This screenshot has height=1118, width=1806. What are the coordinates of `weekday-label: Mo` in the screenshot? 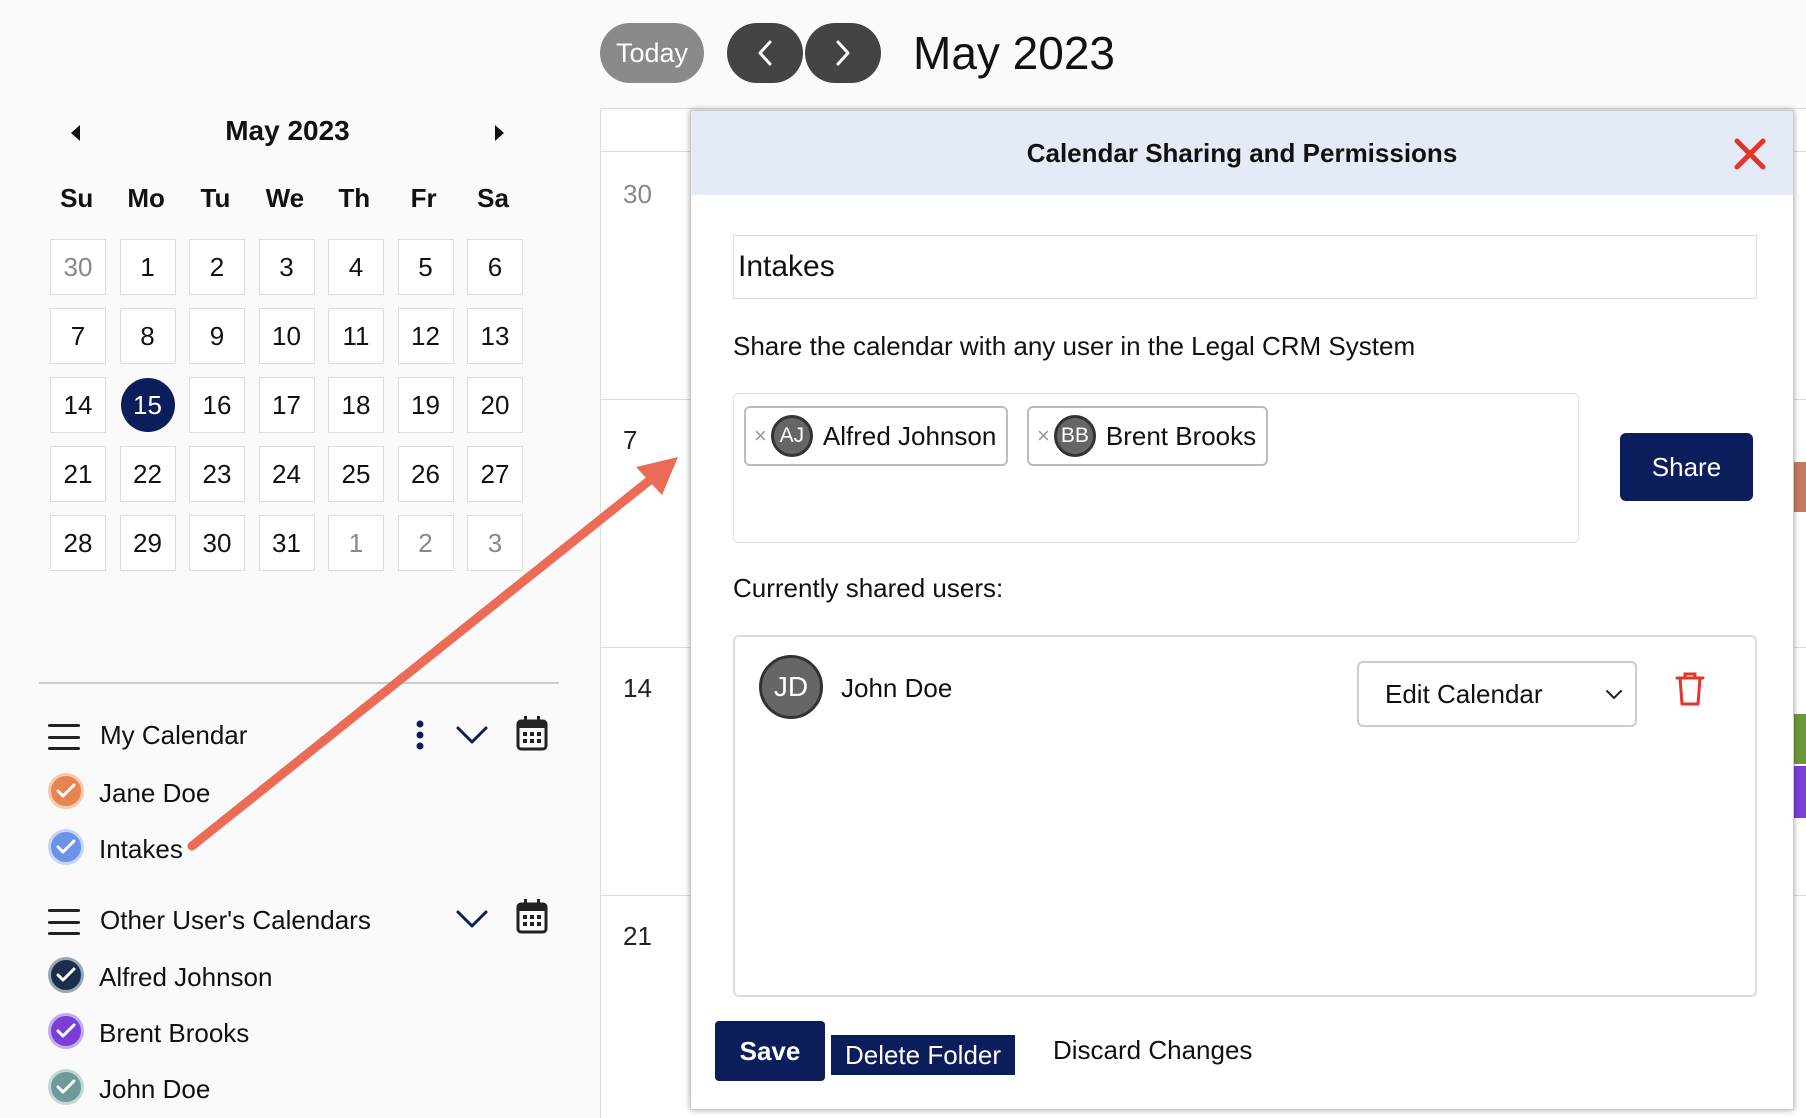 It's located at (146, 198).